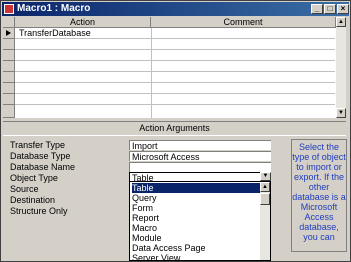 This screenshot has height=262, width=351. Describe the element at coordinates (38, 145) in the screenshot. I see `transfer-type-label: Transfer Type` at that location.